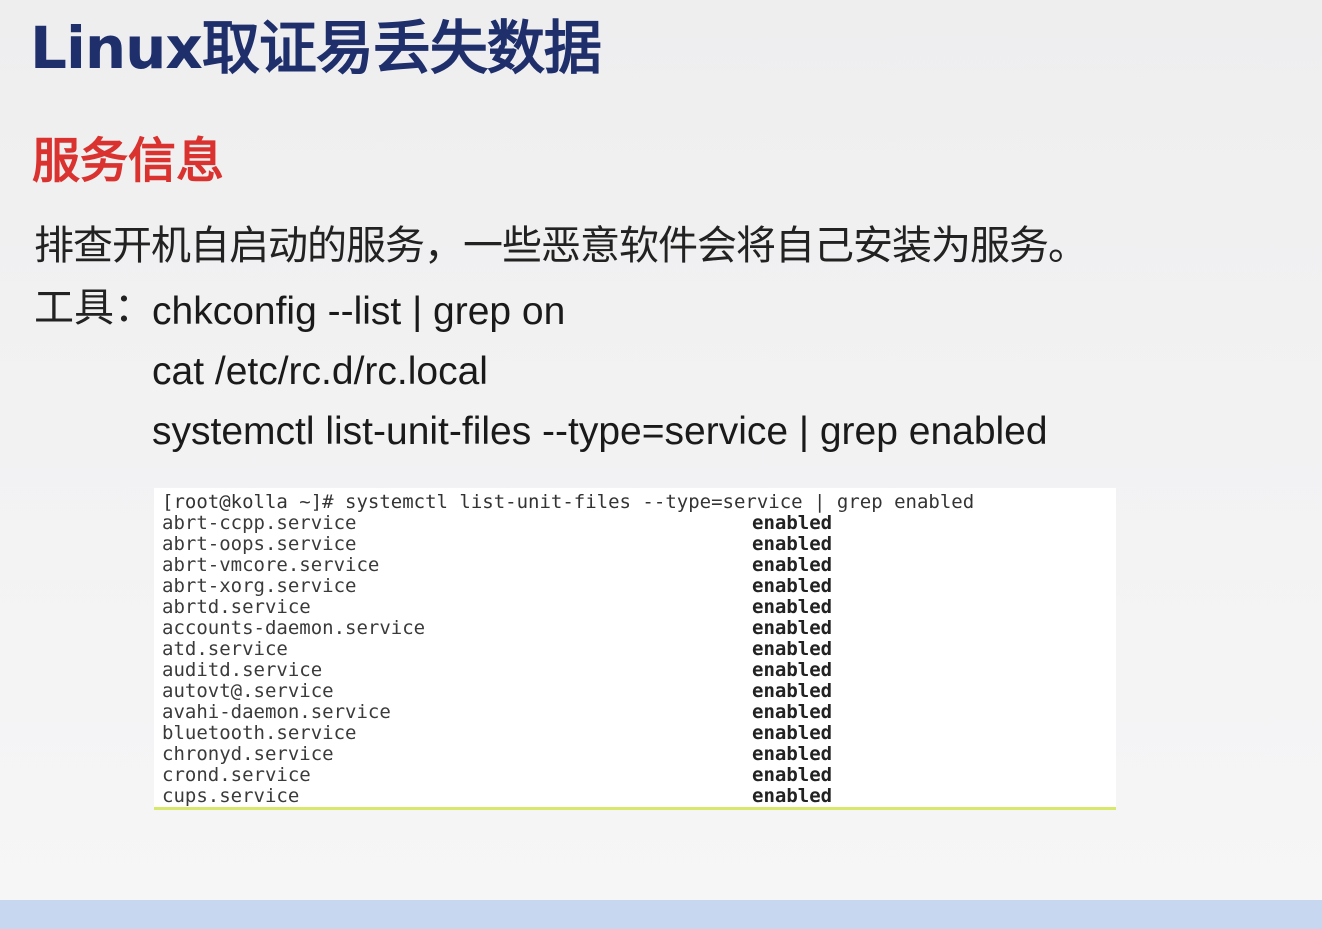 Image resolution: width=1322 pixels, height=929 pixels. I want to click on bottom-band, so click(661, 914).